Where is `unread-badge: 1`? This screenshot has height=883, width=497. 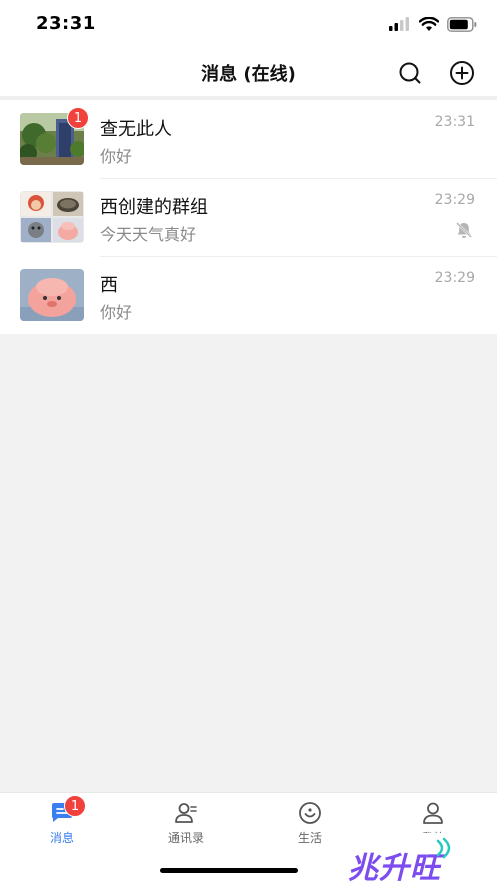 unread-badge: 1 is located at coordinates (78, 118).